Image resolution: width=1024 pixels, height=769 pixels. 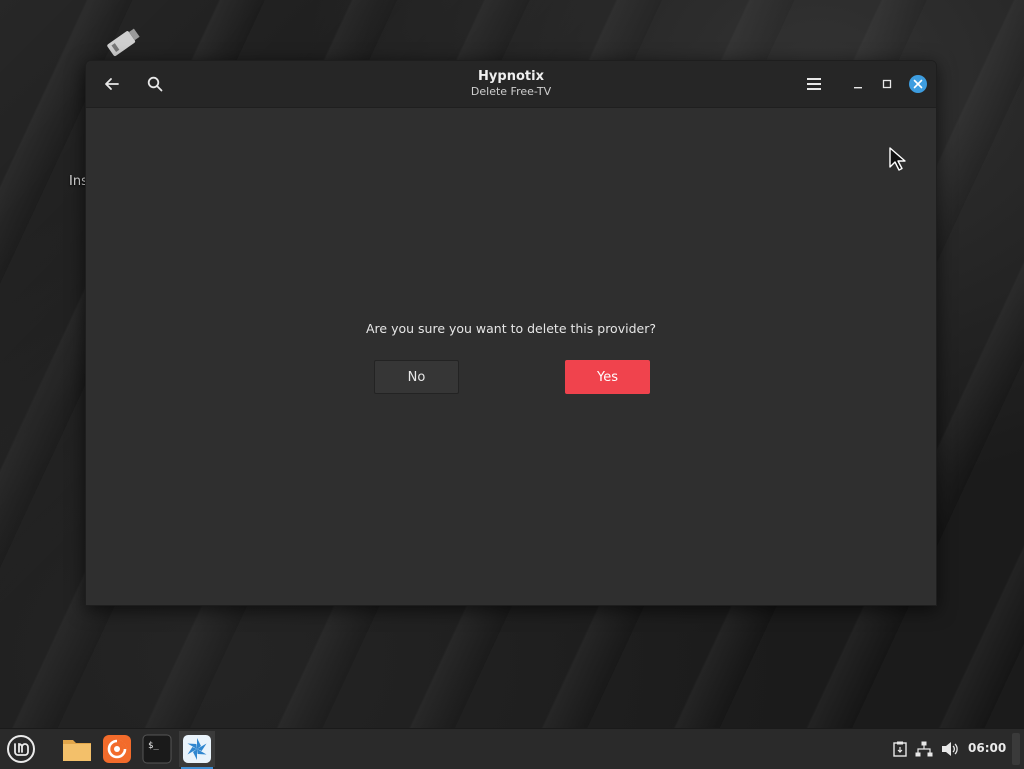 I want to click on volume-icon, so click(x=950, y=749).